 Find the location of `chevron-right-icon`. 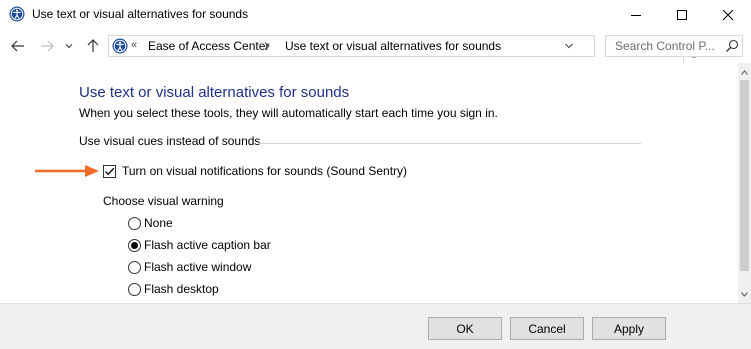

chevron-right-icon is located at coordinates (267, 46).